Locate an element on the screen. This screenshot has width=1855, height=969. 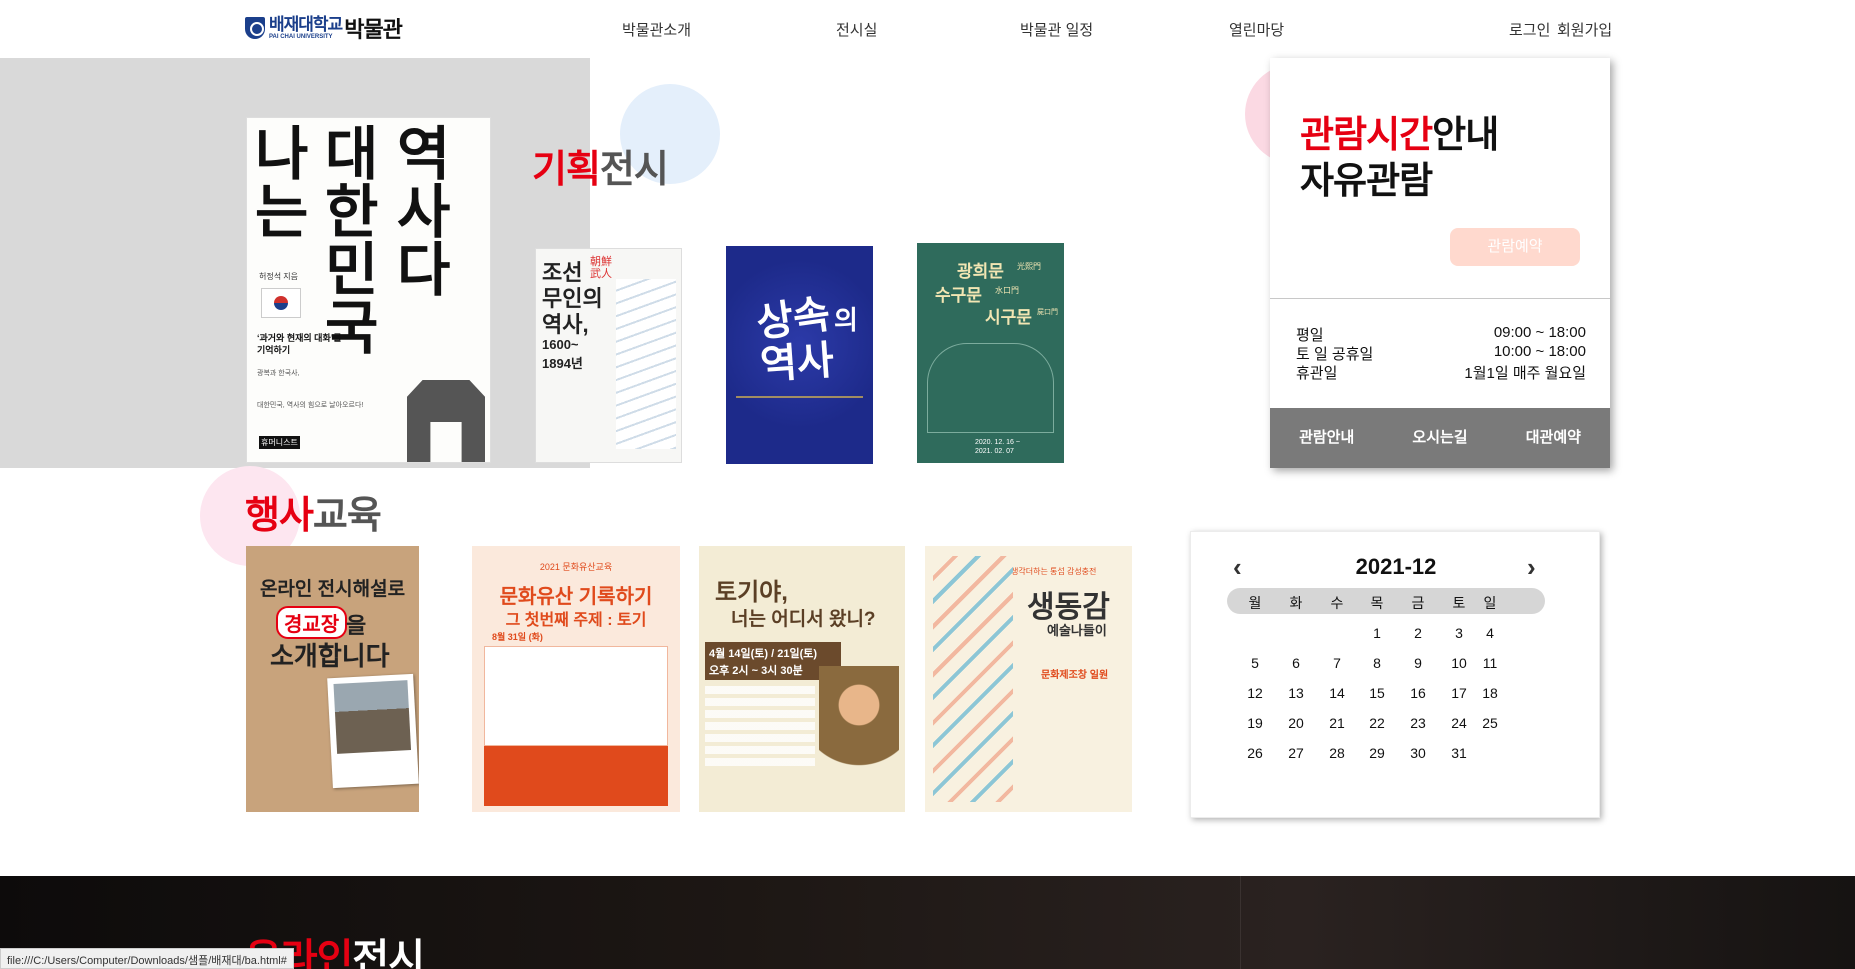
hours-row-closed: 휴관일 1월1일 매주 월요일 is located at coordinates (1441, 373).